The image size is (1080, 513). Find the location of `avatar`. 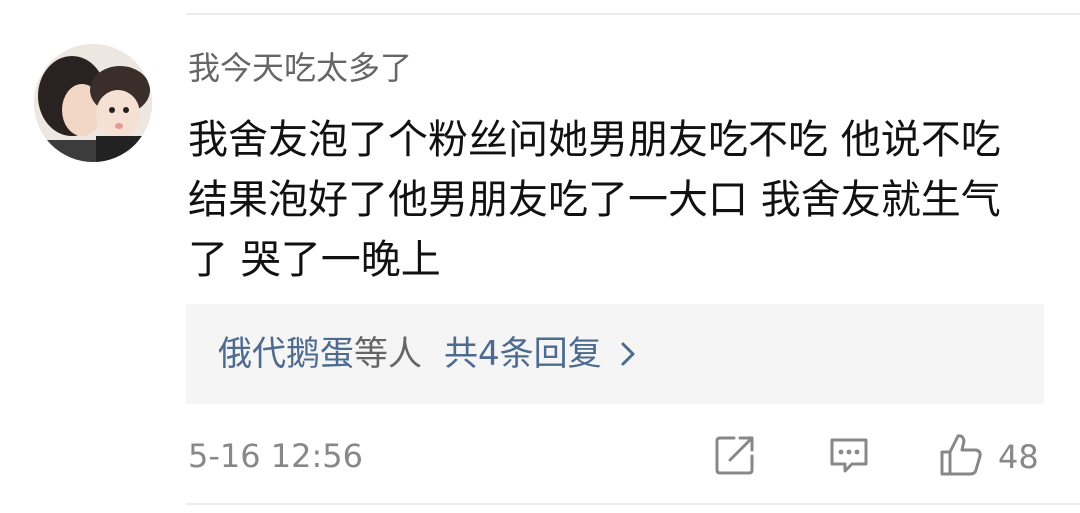

avatar is located at coordinates (93, 103).